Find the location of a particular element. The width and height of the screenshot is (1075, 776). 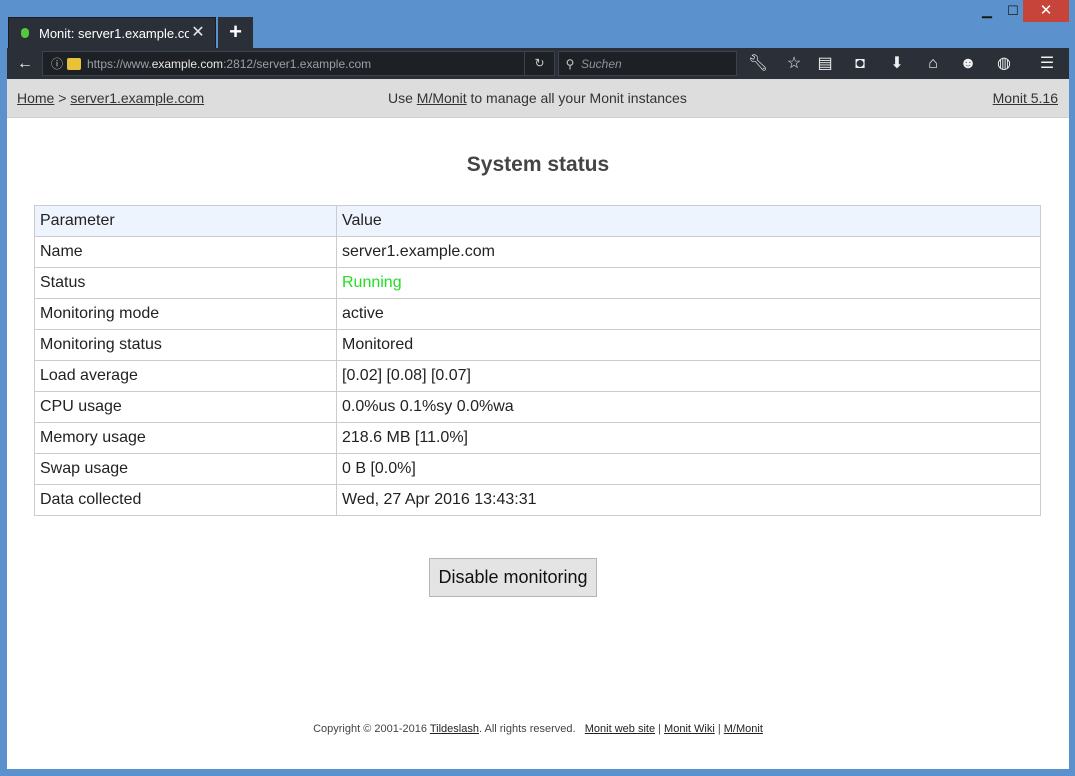

reload-icon: ↻ is located at coordinates (539, 63).